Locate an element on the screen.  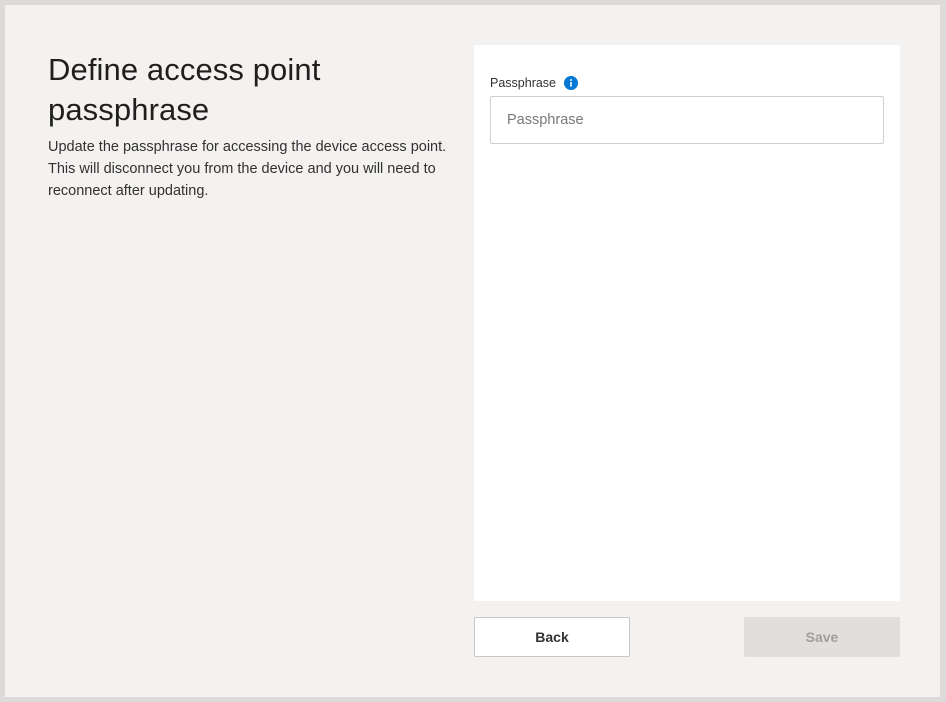
info-icon is located at coordinates (571, 83).